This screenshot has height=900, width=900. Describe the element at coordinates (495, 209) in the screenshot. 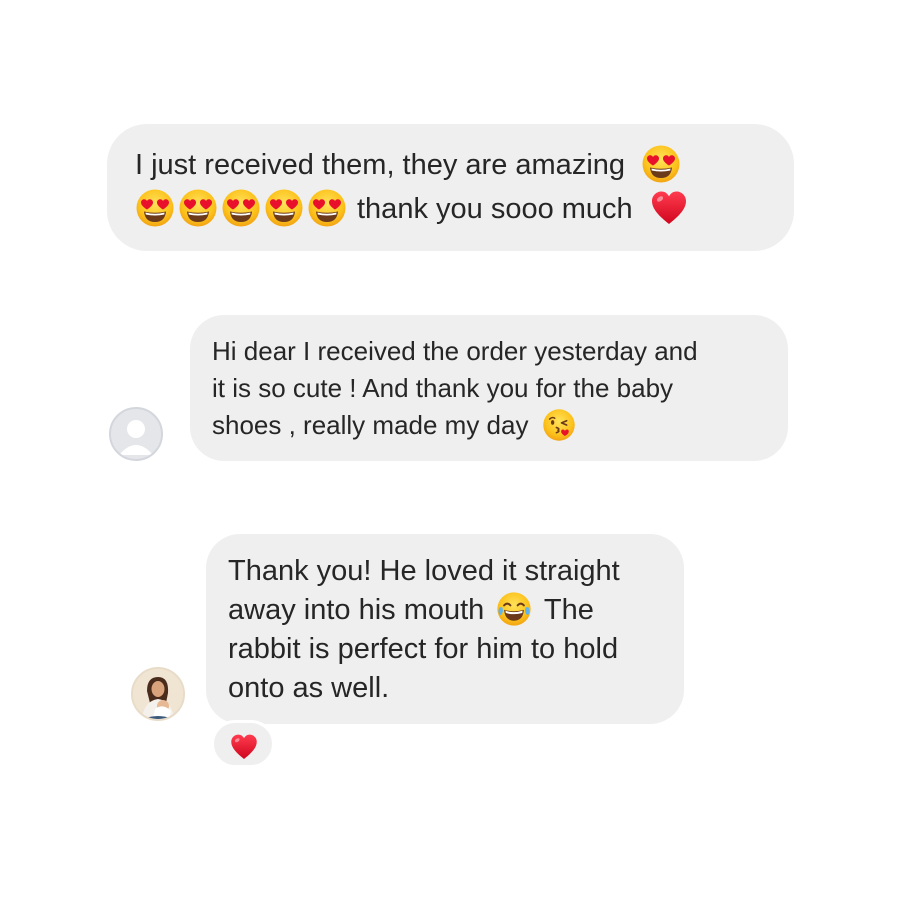

I see `message-1-text-2: thank you sooo much` at that location.